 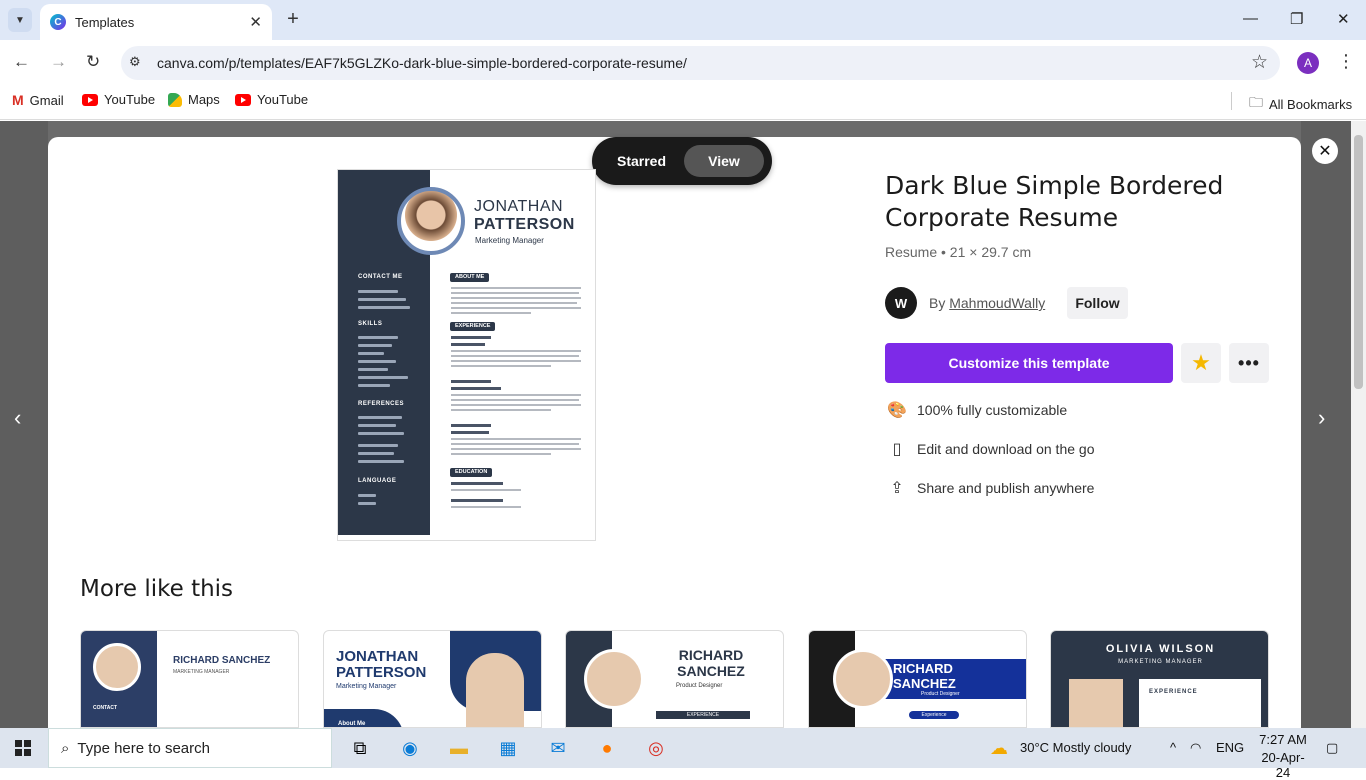 What do you see at coordinates (1195, 748) in the screenshot?
I see `wifi-icon: ◠` at bounding box center [1195, 748].